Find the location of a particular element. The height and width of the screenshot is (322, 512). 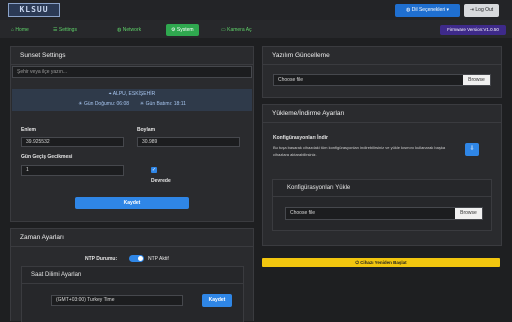

delay-label: Gün Geçiş Gecikmesi is located at coordinates (47, 157).